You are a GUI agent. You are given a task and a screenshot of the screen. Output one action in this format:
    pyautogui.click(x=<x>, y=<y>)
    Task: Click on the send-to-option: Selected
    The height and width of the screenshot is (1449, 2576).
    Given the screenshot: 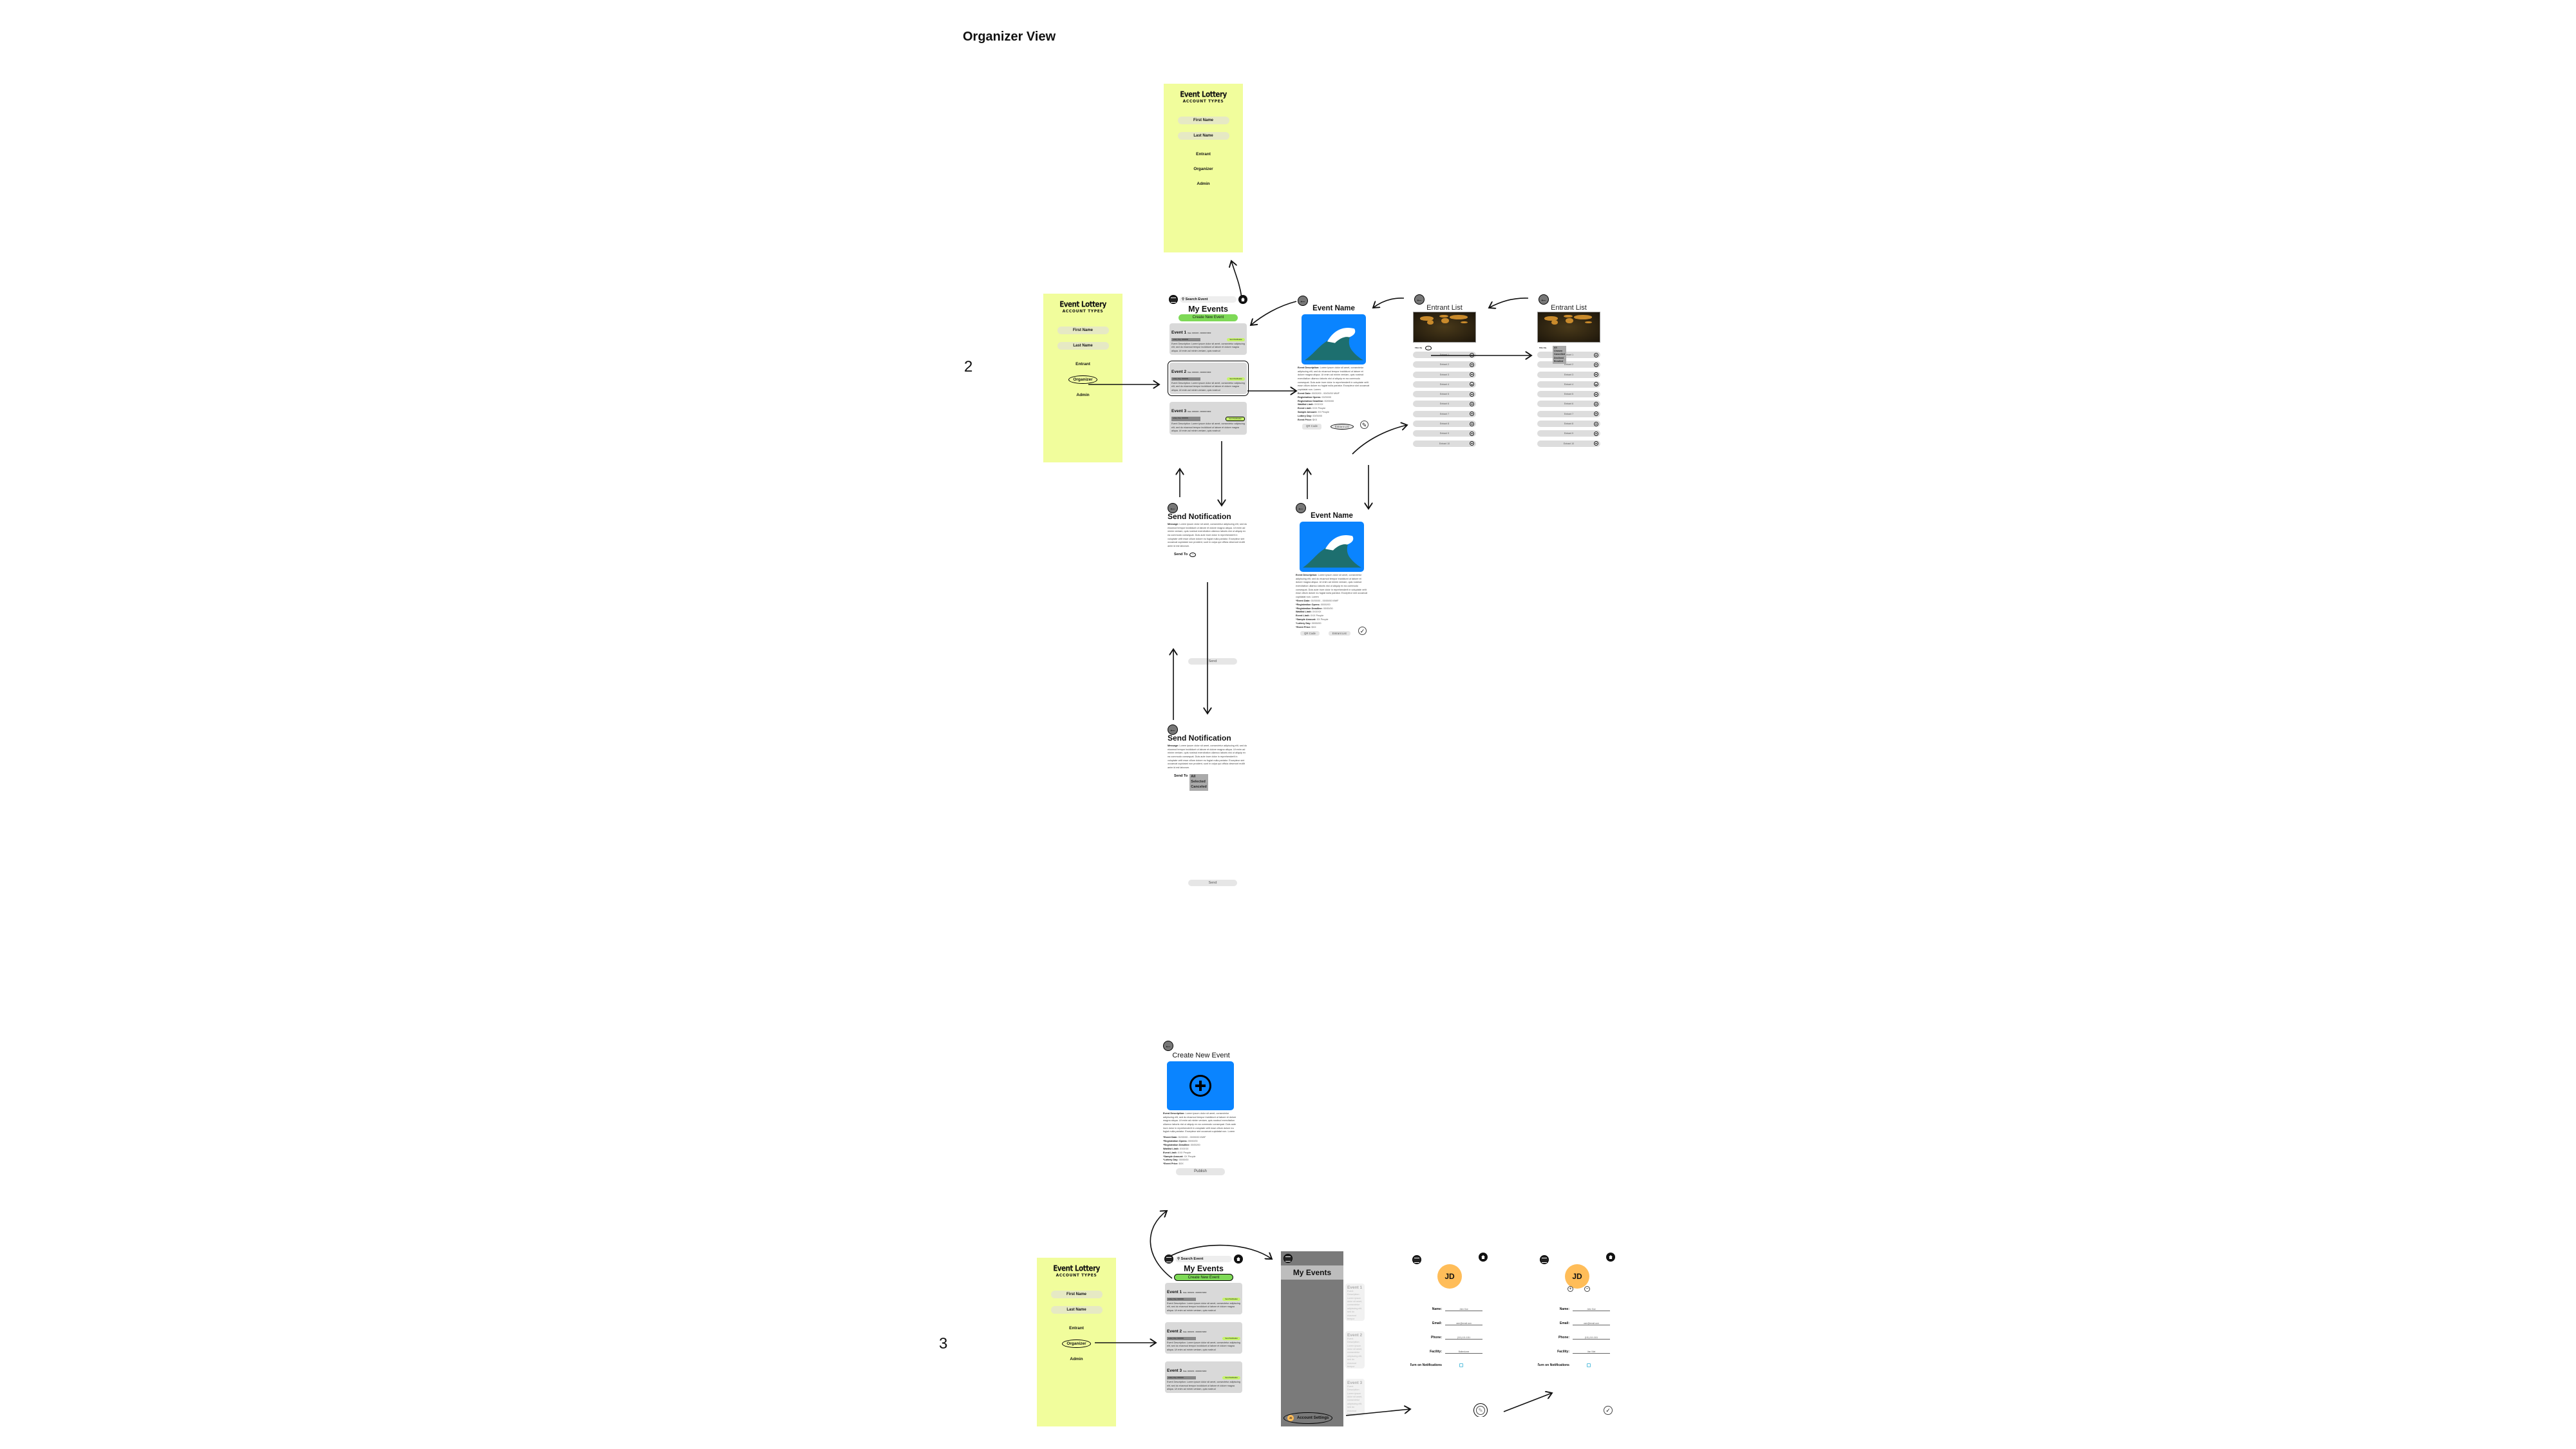 What is the action you would take?
    pyautogui.click(x=1198, y=782)
    